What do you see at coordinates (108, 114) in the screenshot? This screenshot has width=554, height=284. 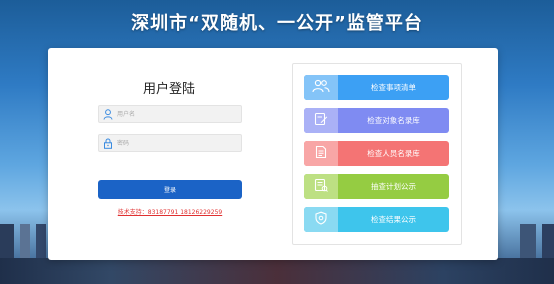 I see `user-icon` at bounding box center [108, 114].